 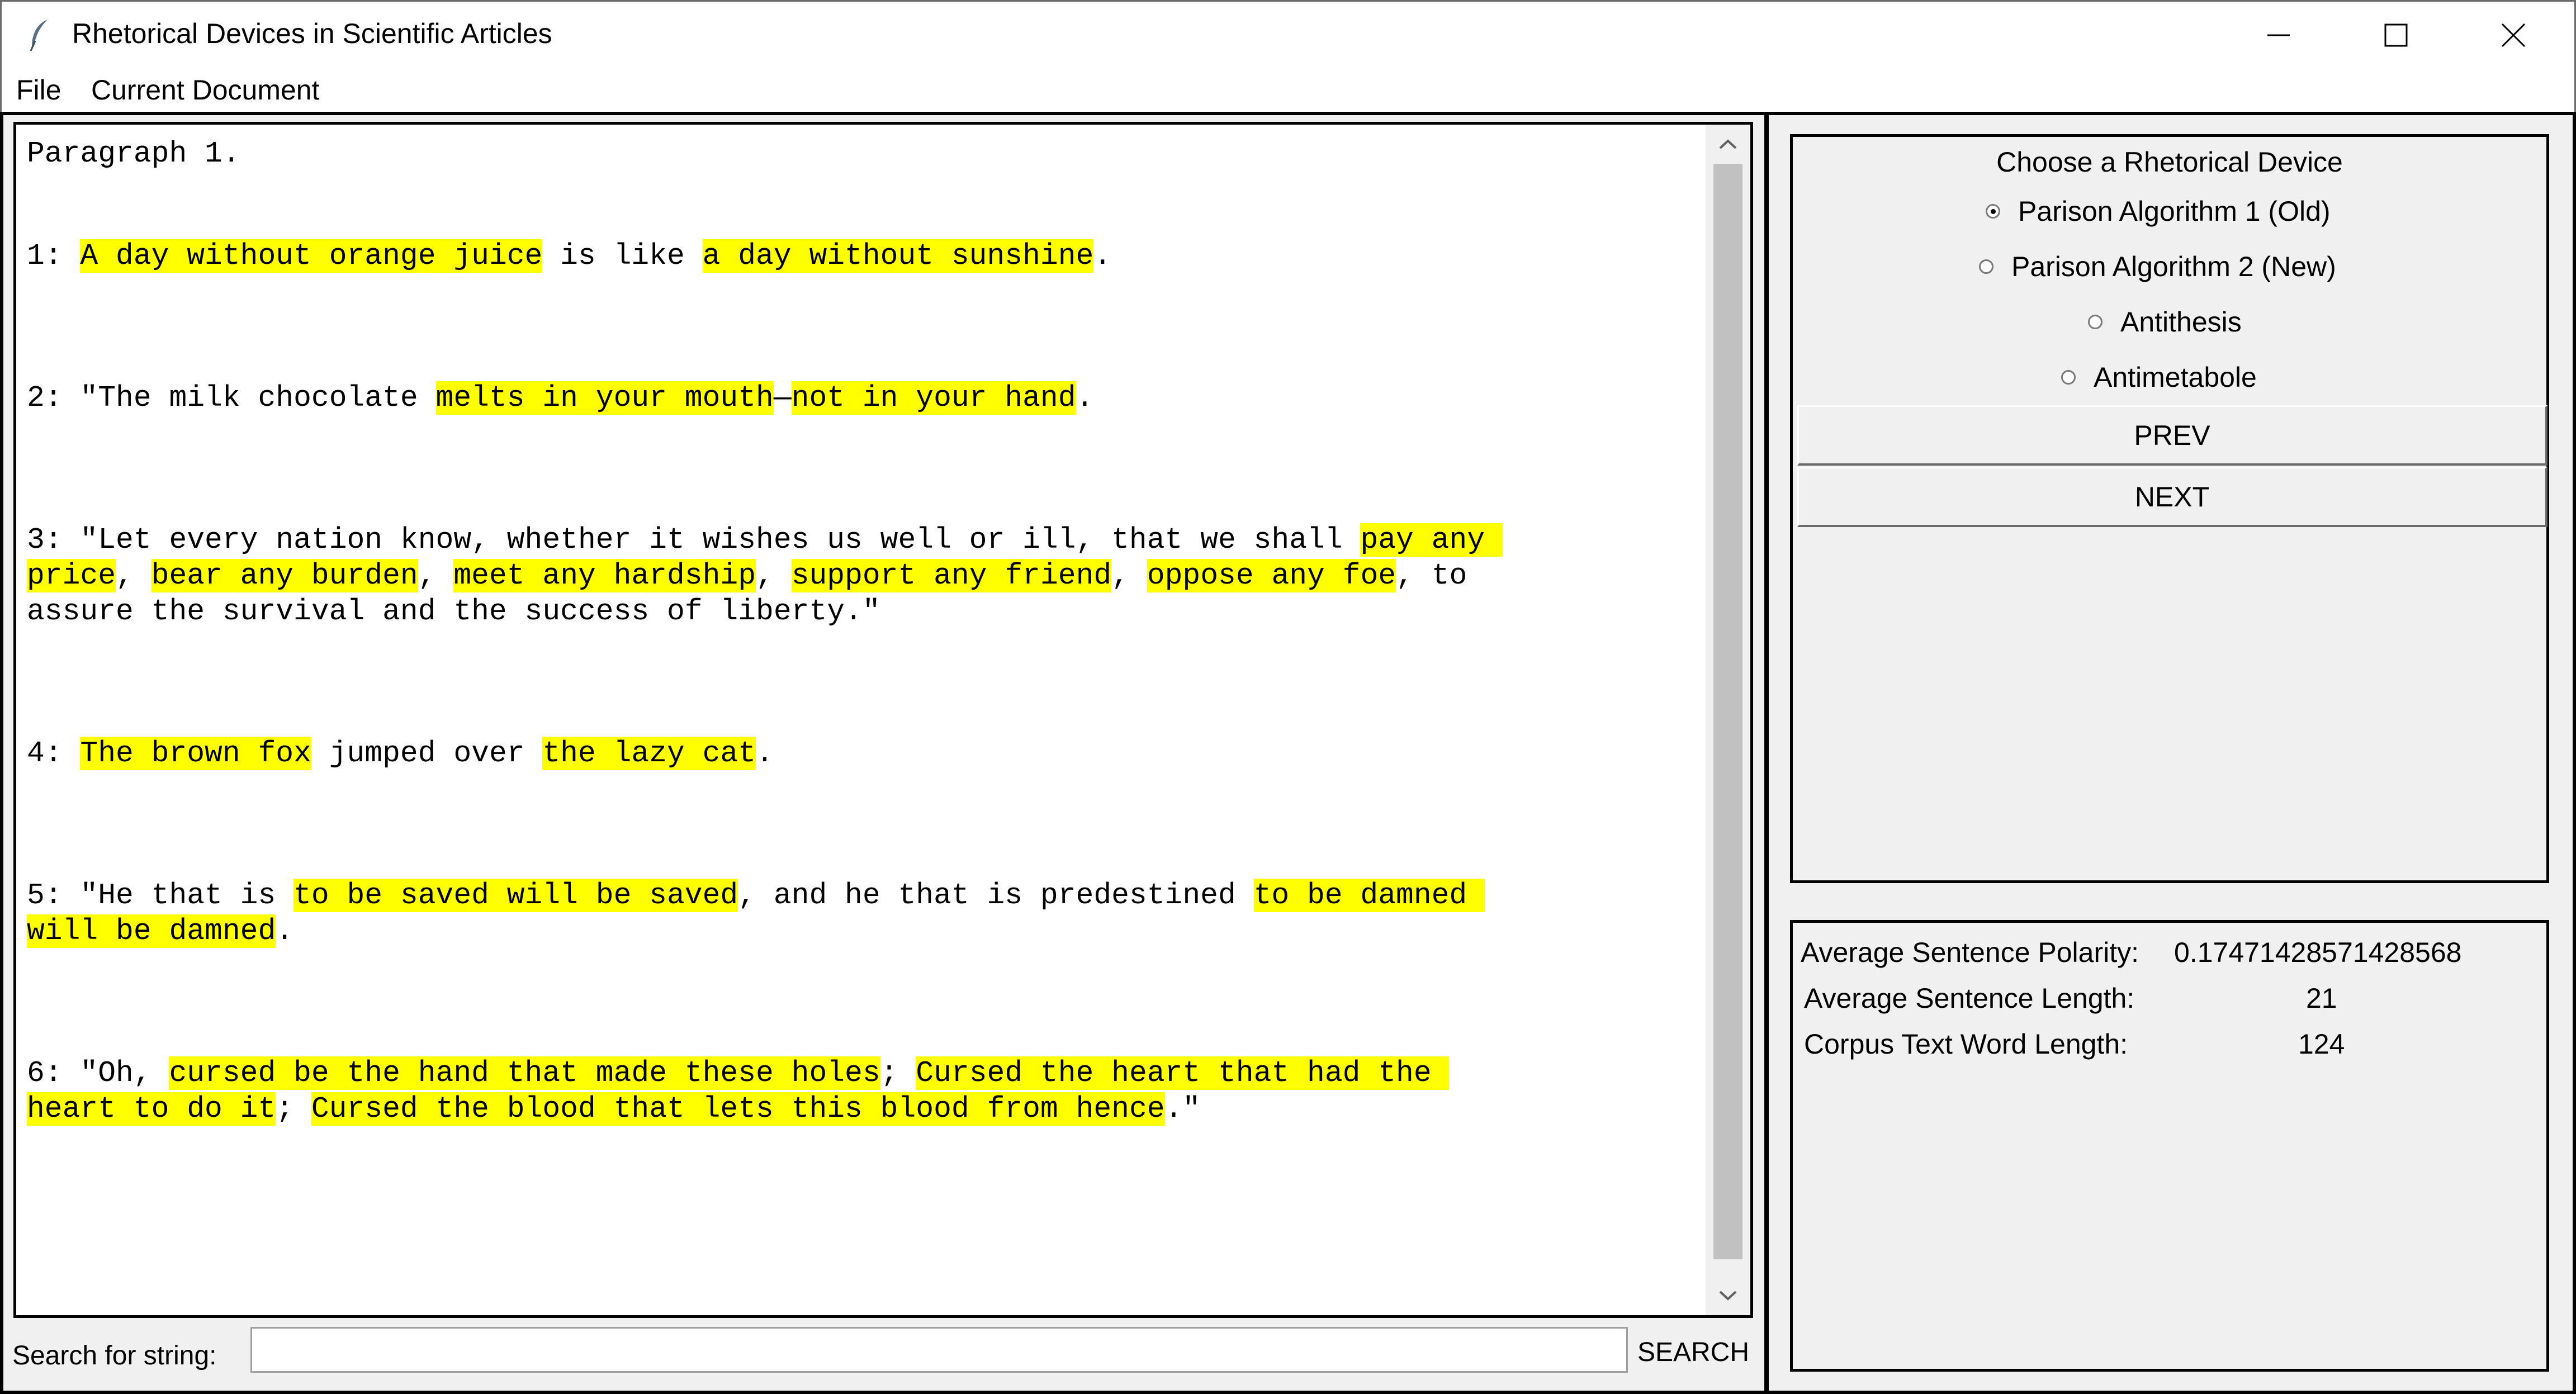 I want to click on highlighted-phrase: Cursed the heart that had the, so click(x=1183, y=1073).